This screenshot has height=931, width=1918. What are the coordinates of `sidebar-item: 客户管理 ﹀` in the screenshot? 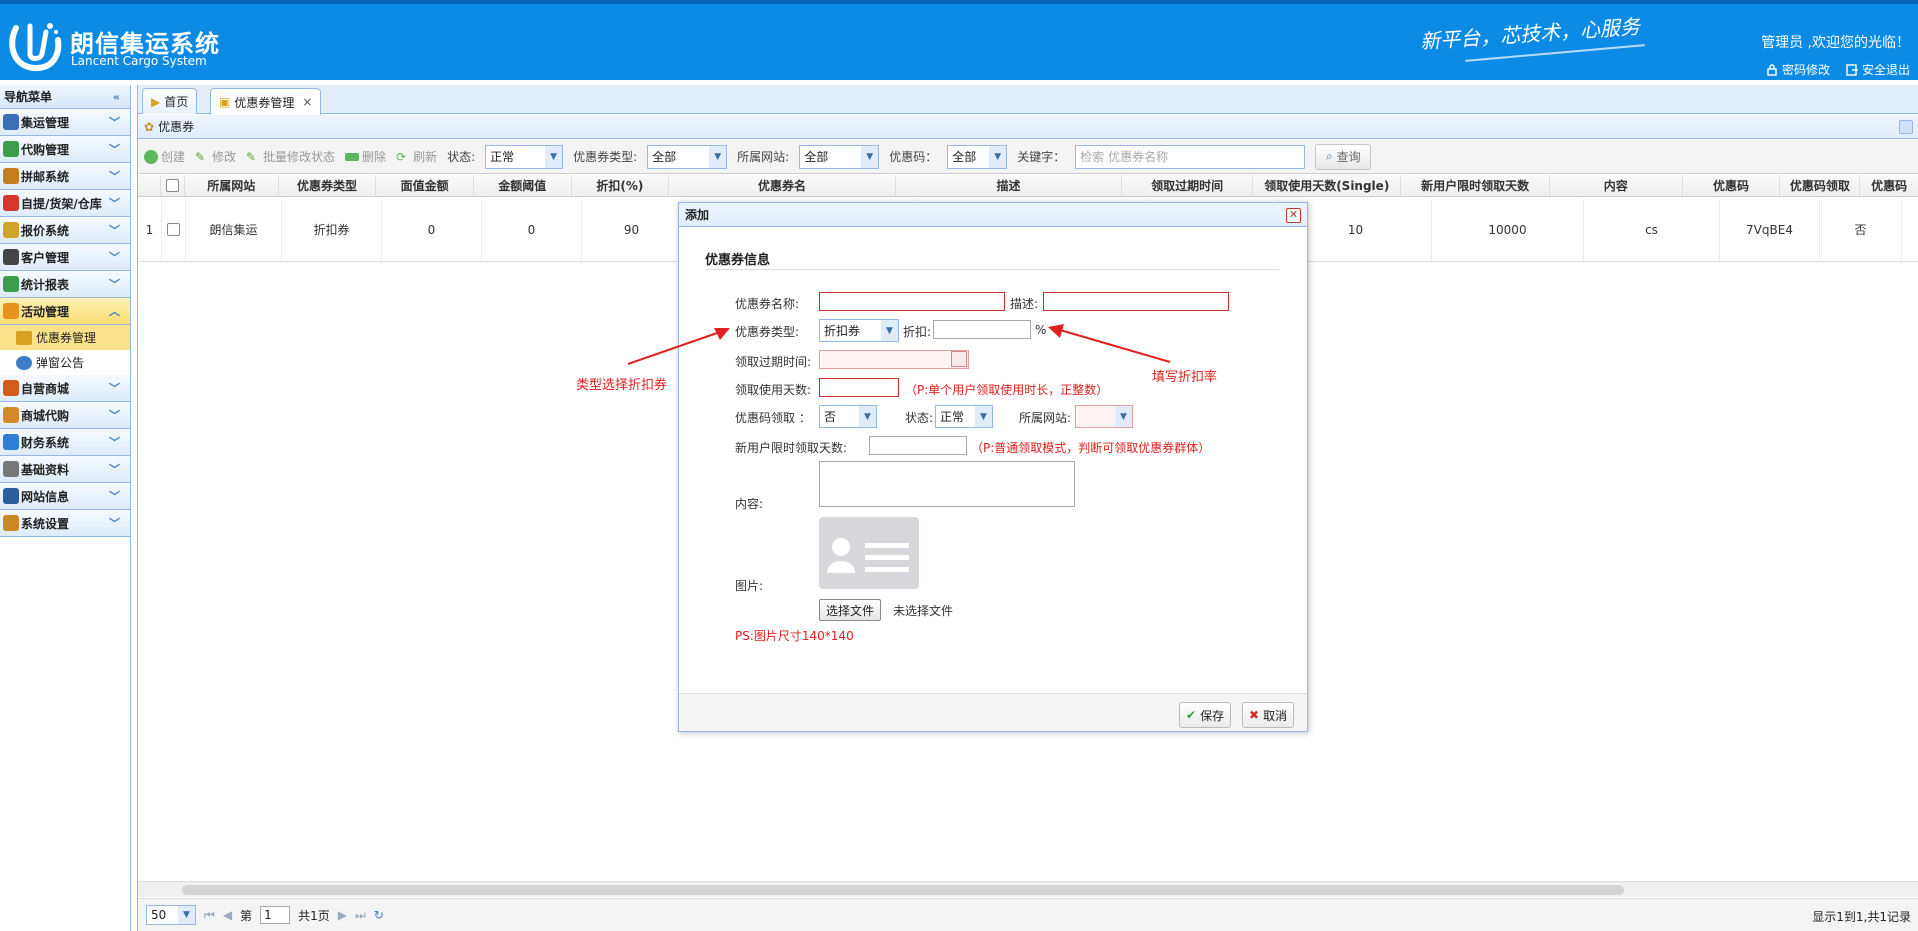 It's located at (65, 257).